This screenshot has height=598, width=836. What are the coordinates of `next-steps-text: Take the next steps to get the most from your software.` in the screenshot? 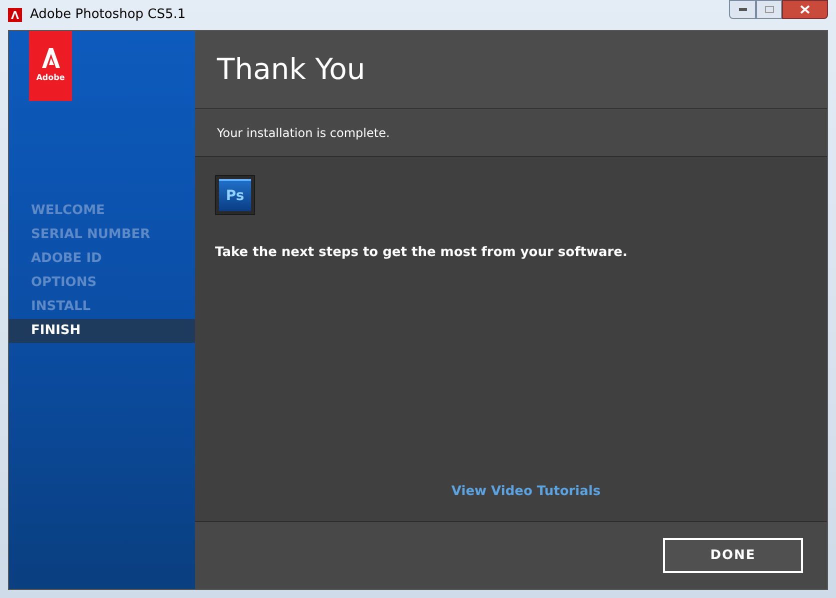 It's located at (421, 253).